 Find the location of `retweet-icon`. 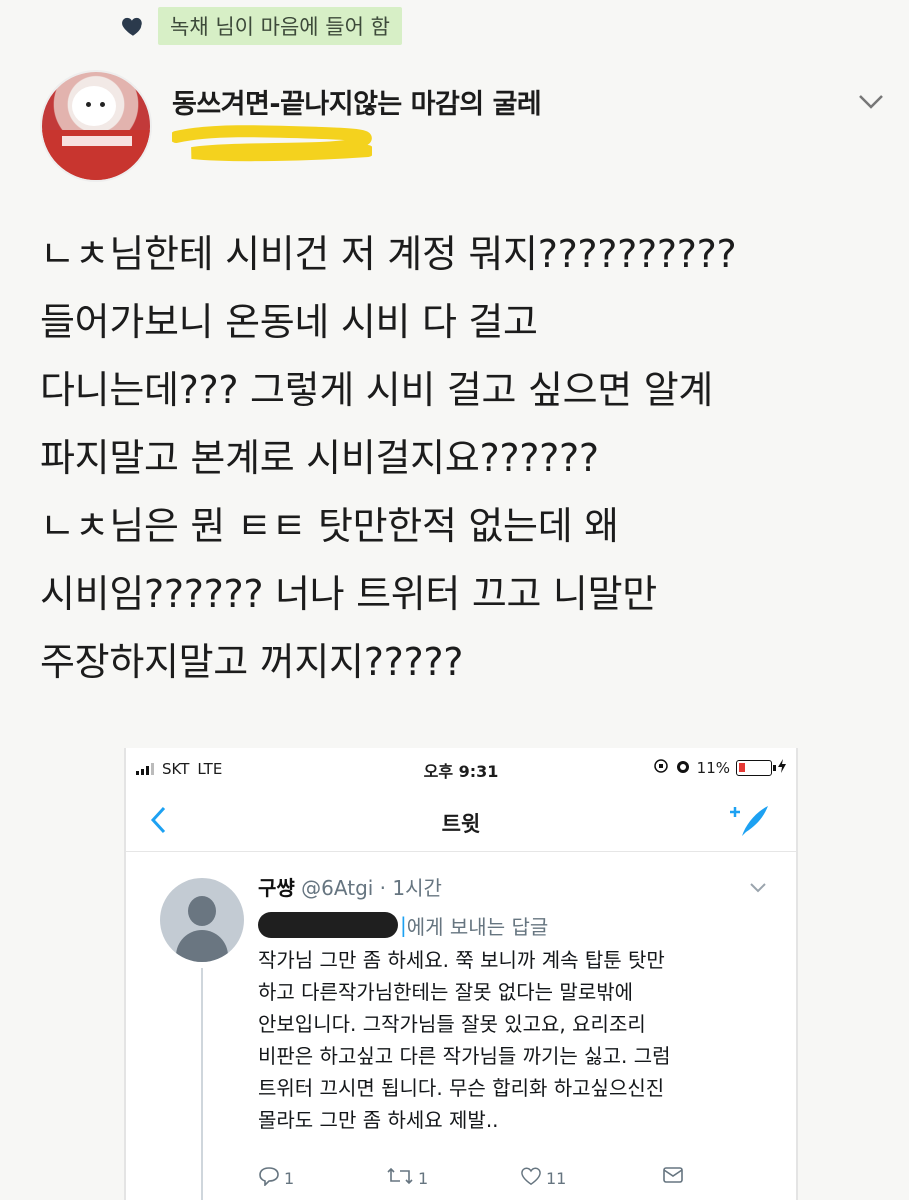

retweet-icon is located at coordinates (400, 1178).